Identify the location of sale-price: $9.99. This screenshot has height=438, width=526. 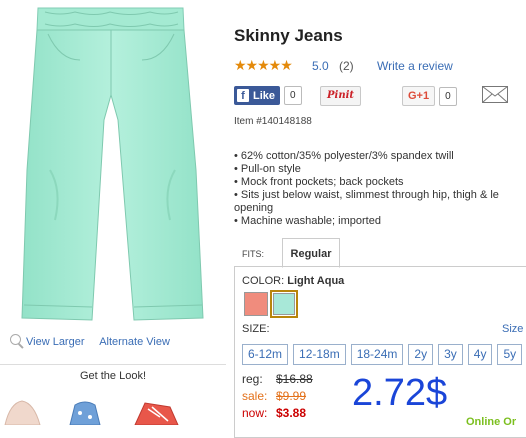
(291, 396).